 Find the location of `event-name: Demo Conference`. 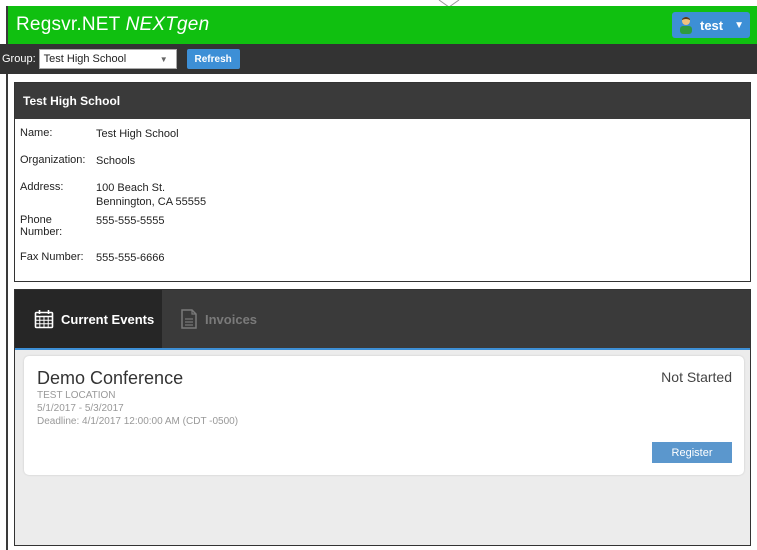

event-name: Demo Conference is located at coordinates (110, 378).